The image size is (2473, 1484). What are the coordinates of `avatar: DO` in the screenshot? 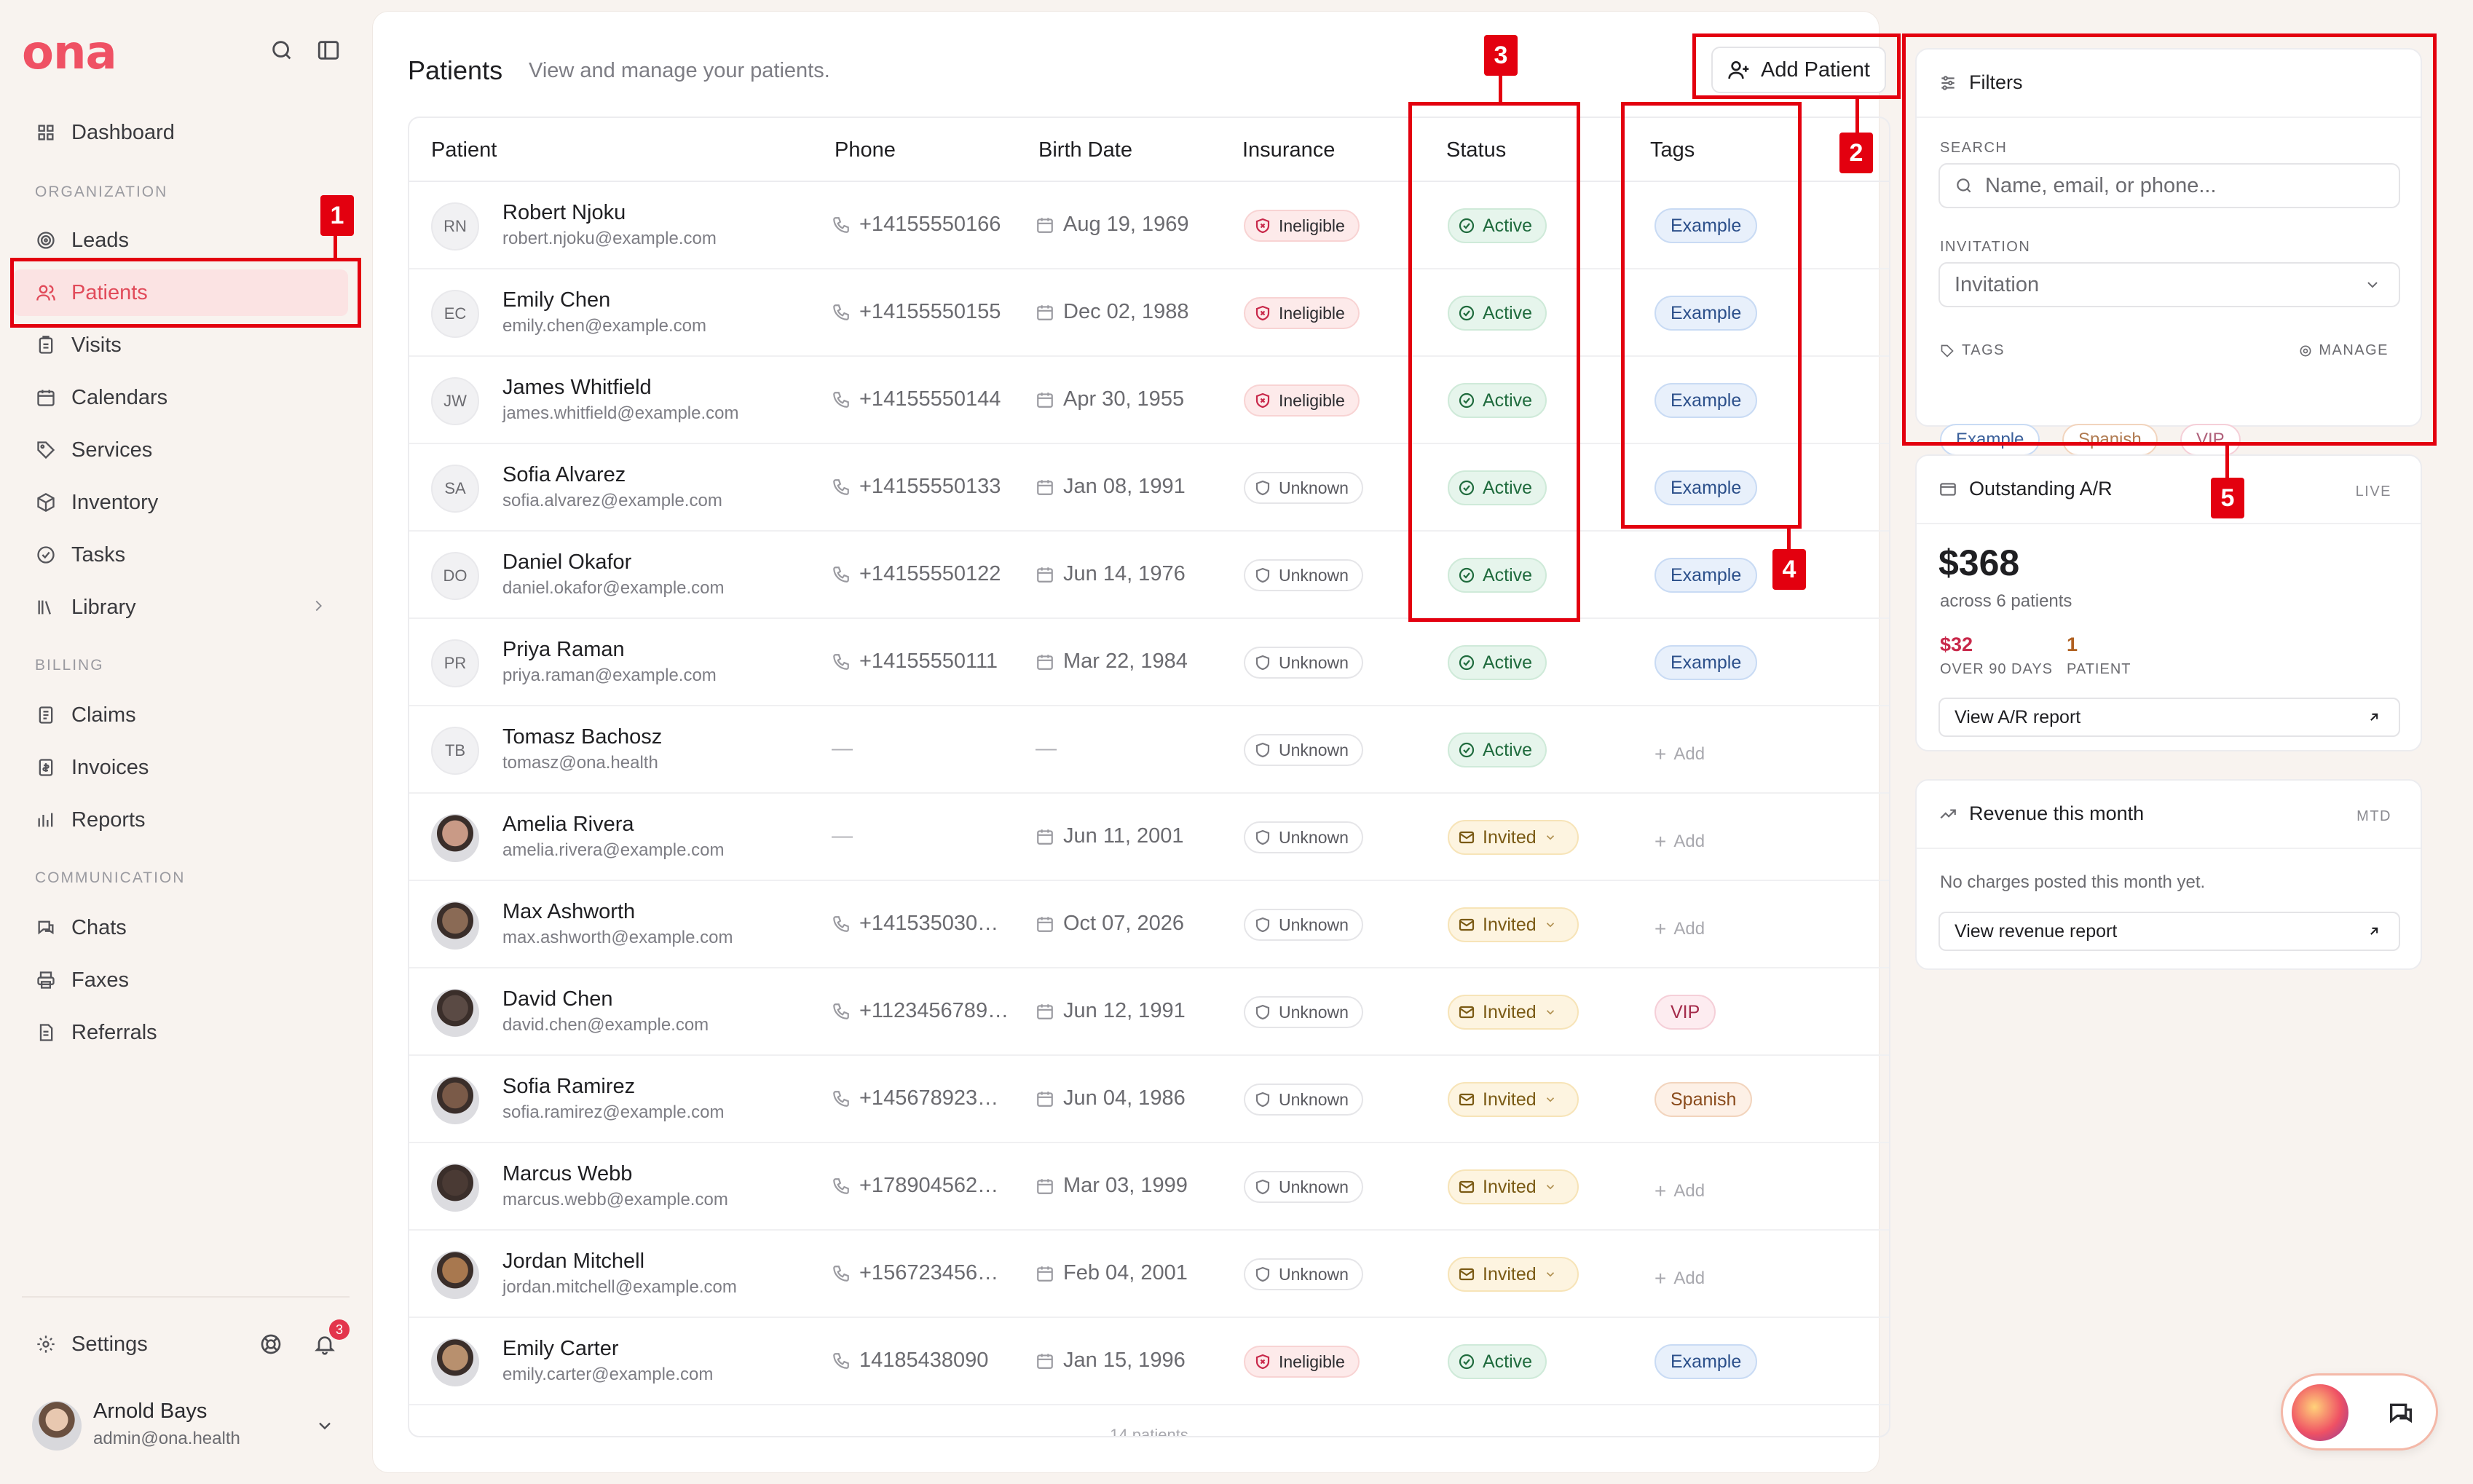 It's located at (455, 576).